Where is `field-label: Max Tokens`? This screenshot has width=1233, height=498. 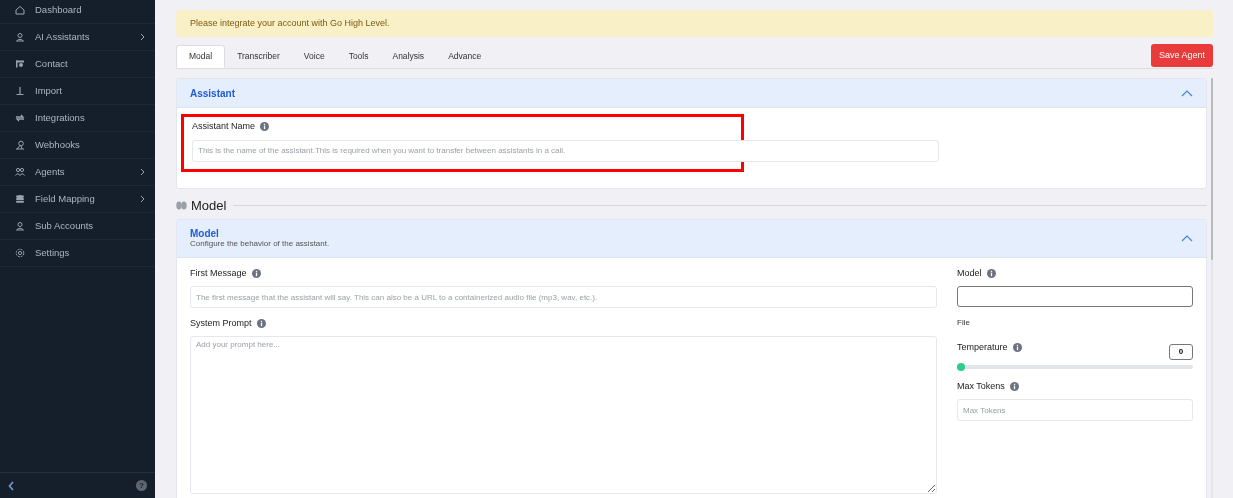 field-label: Max Tokens is located at coordinates (981, 386).